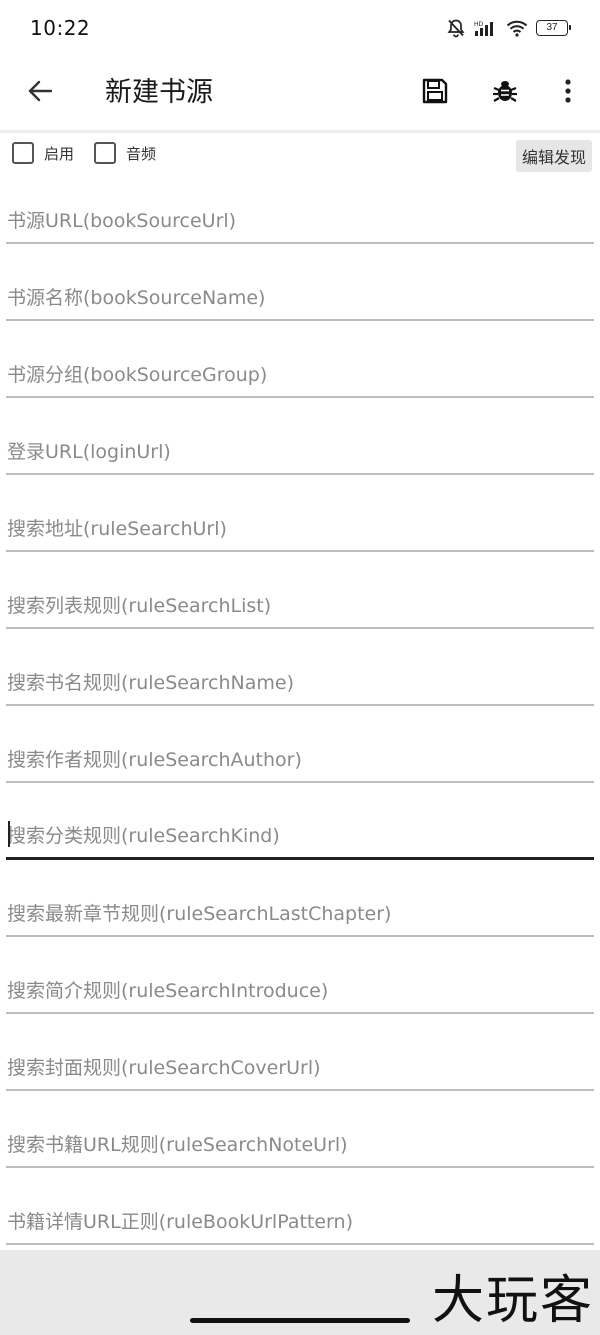 The height and width of the screenshot is (1335, 600). I want to click on back-button, so click(40, 93).